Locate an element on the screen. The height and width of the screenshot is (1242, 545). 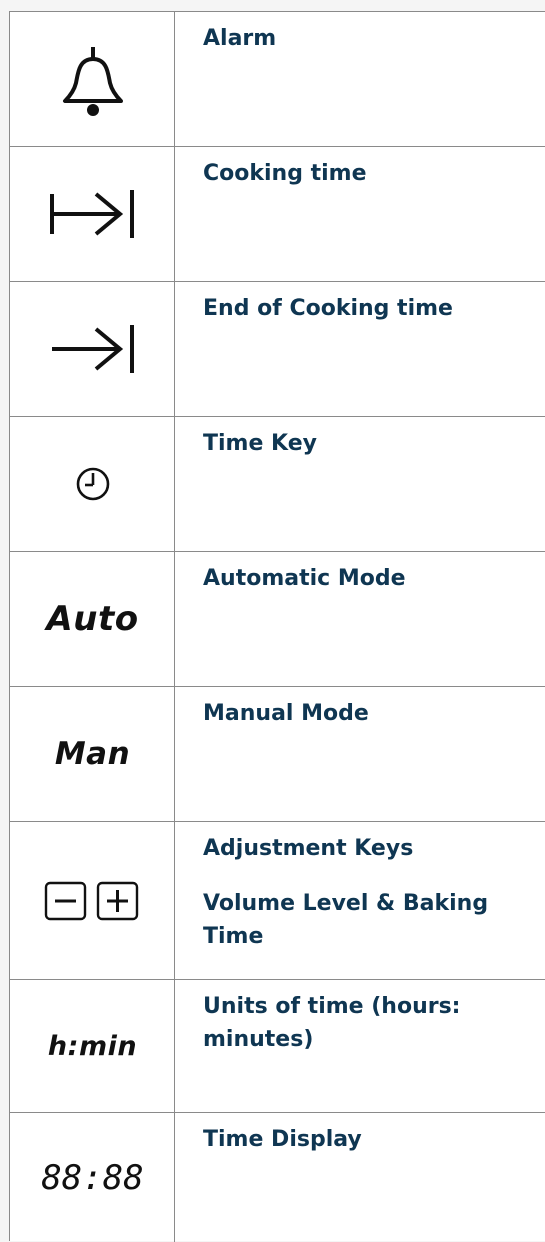
row-label-primary: Adjustment Keys is located at coordinates (308, 848).